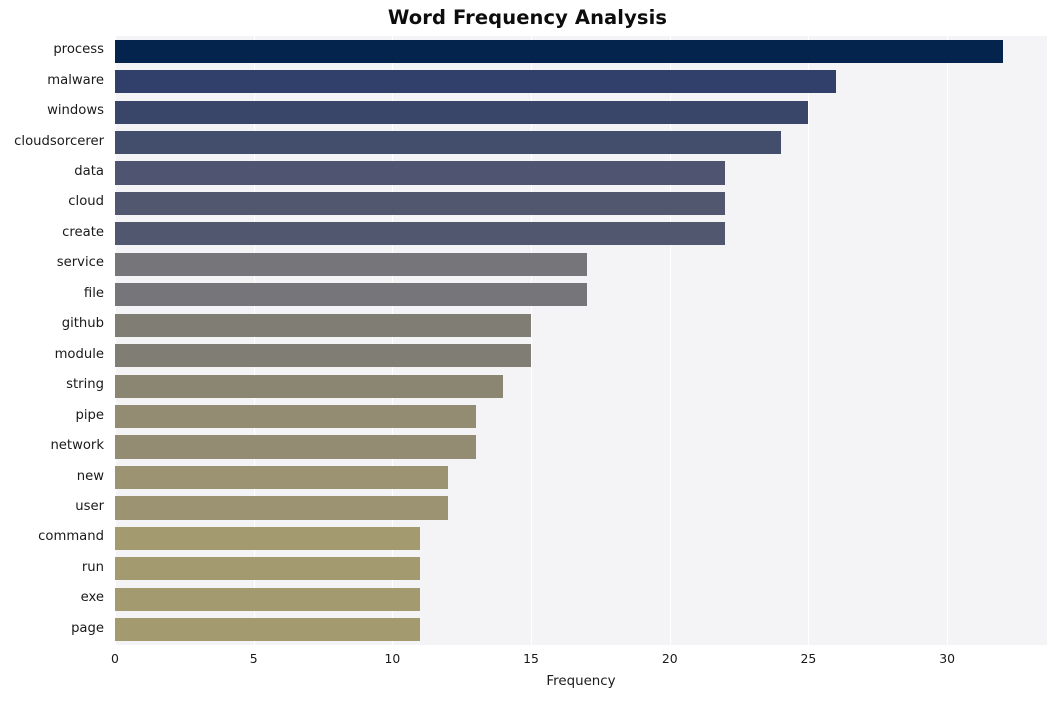 Image resolution: width=1055 pixels, height=701 pixels. Describe the element at coordinates (253, 658) in the screenshot. I see `x-tick-label-5: 5` at that location.